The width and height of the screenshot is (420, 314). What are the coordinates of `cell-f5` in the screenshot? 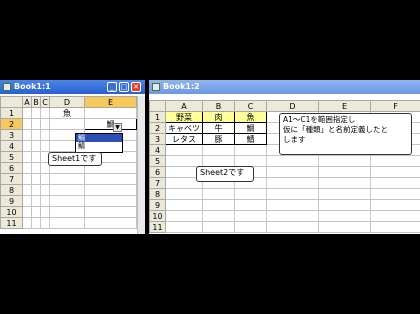 It's located at (395, 161).